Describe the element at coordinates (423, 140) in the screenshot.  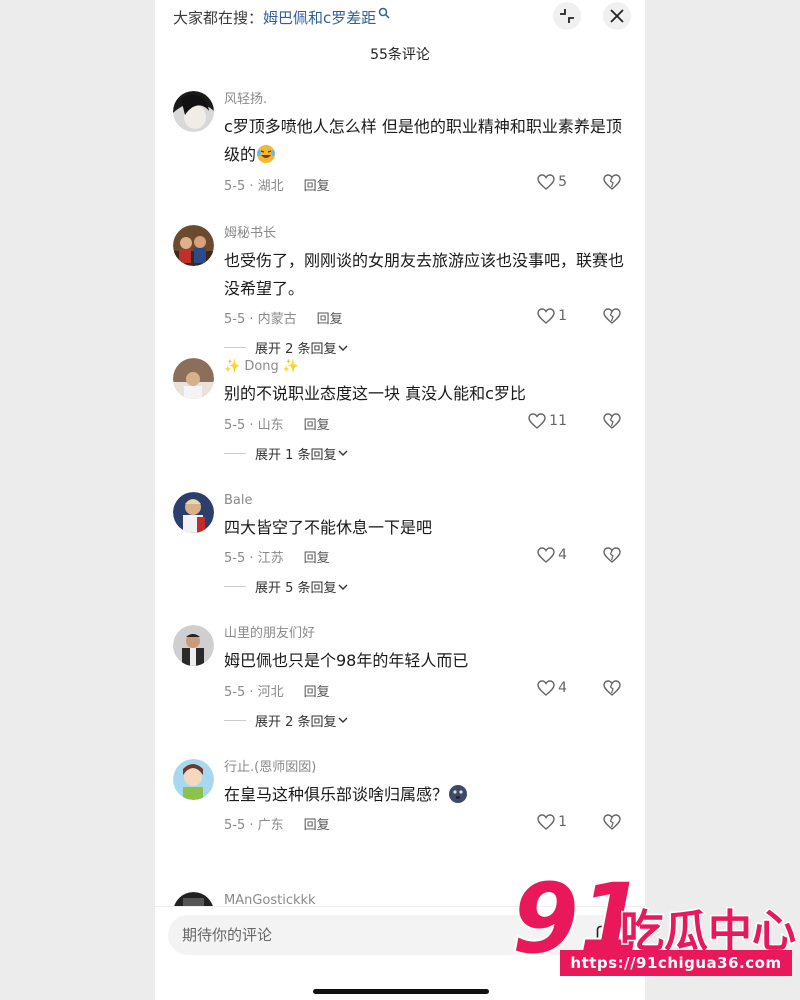
I see `comment-text: c罗顶多喷他人怎么样 但是他的职业精神和职业素养是顶级的` at that location.